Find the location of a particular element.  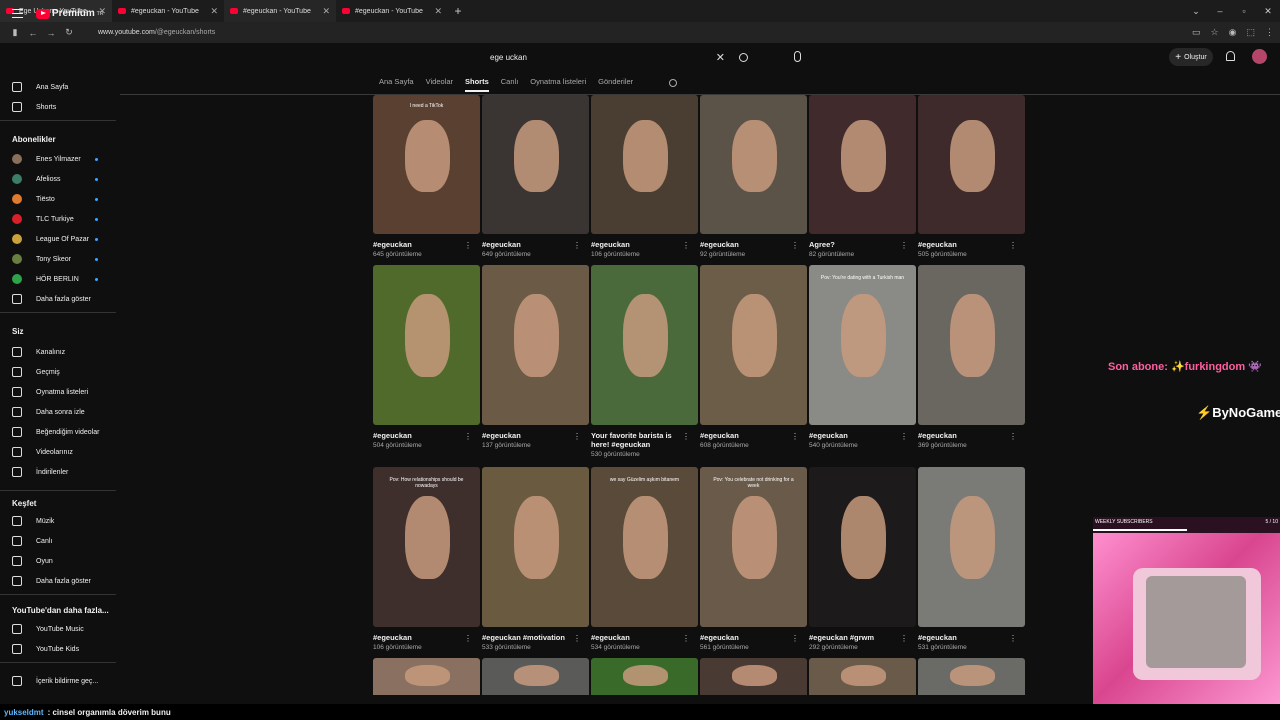

search-input: ege uckan is located at coordinates (603, 57).